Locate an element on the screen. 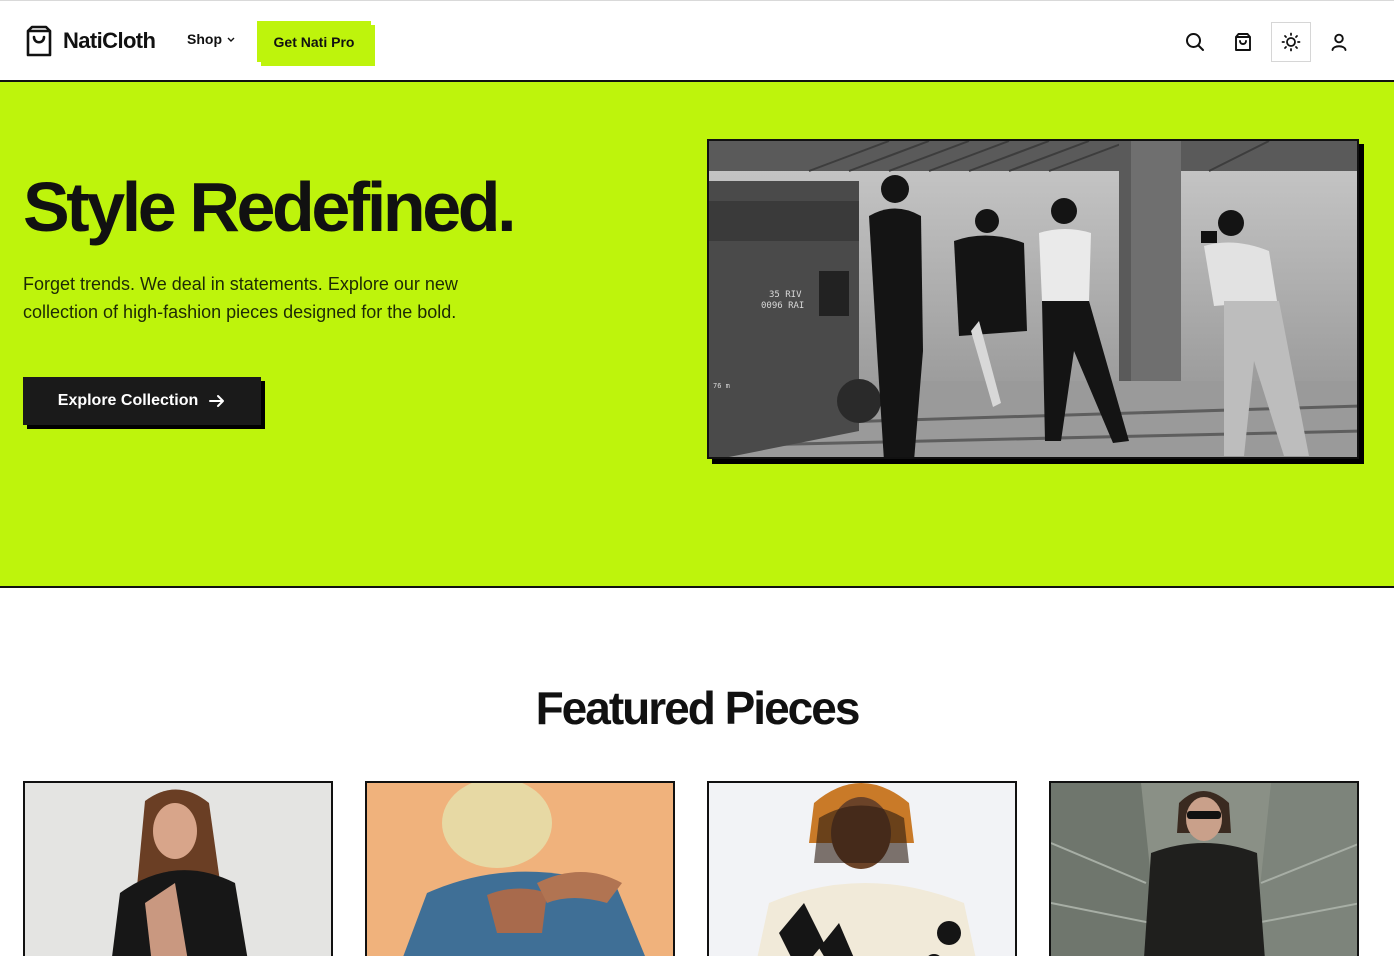 This screenshot has height=956, width=1394. account-button is located at coordinates (1339, 42).